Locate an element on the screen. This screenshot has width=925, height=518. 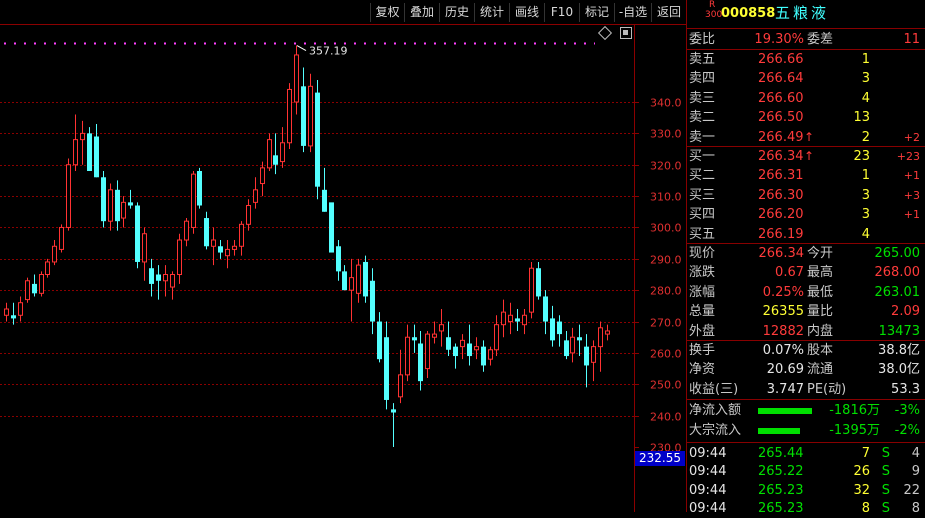
flow-label: 大宗流入 is located at coordinates (715, 430).